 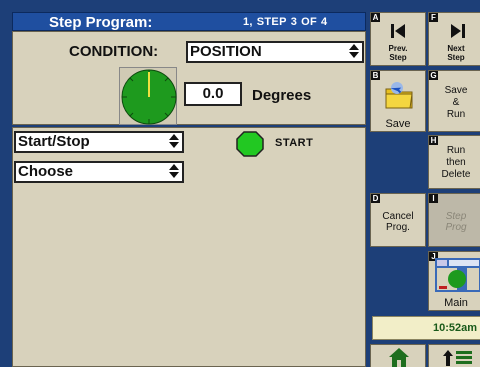 I want to click on step-program-button: I Step Prog, so click(x=454, y=220).